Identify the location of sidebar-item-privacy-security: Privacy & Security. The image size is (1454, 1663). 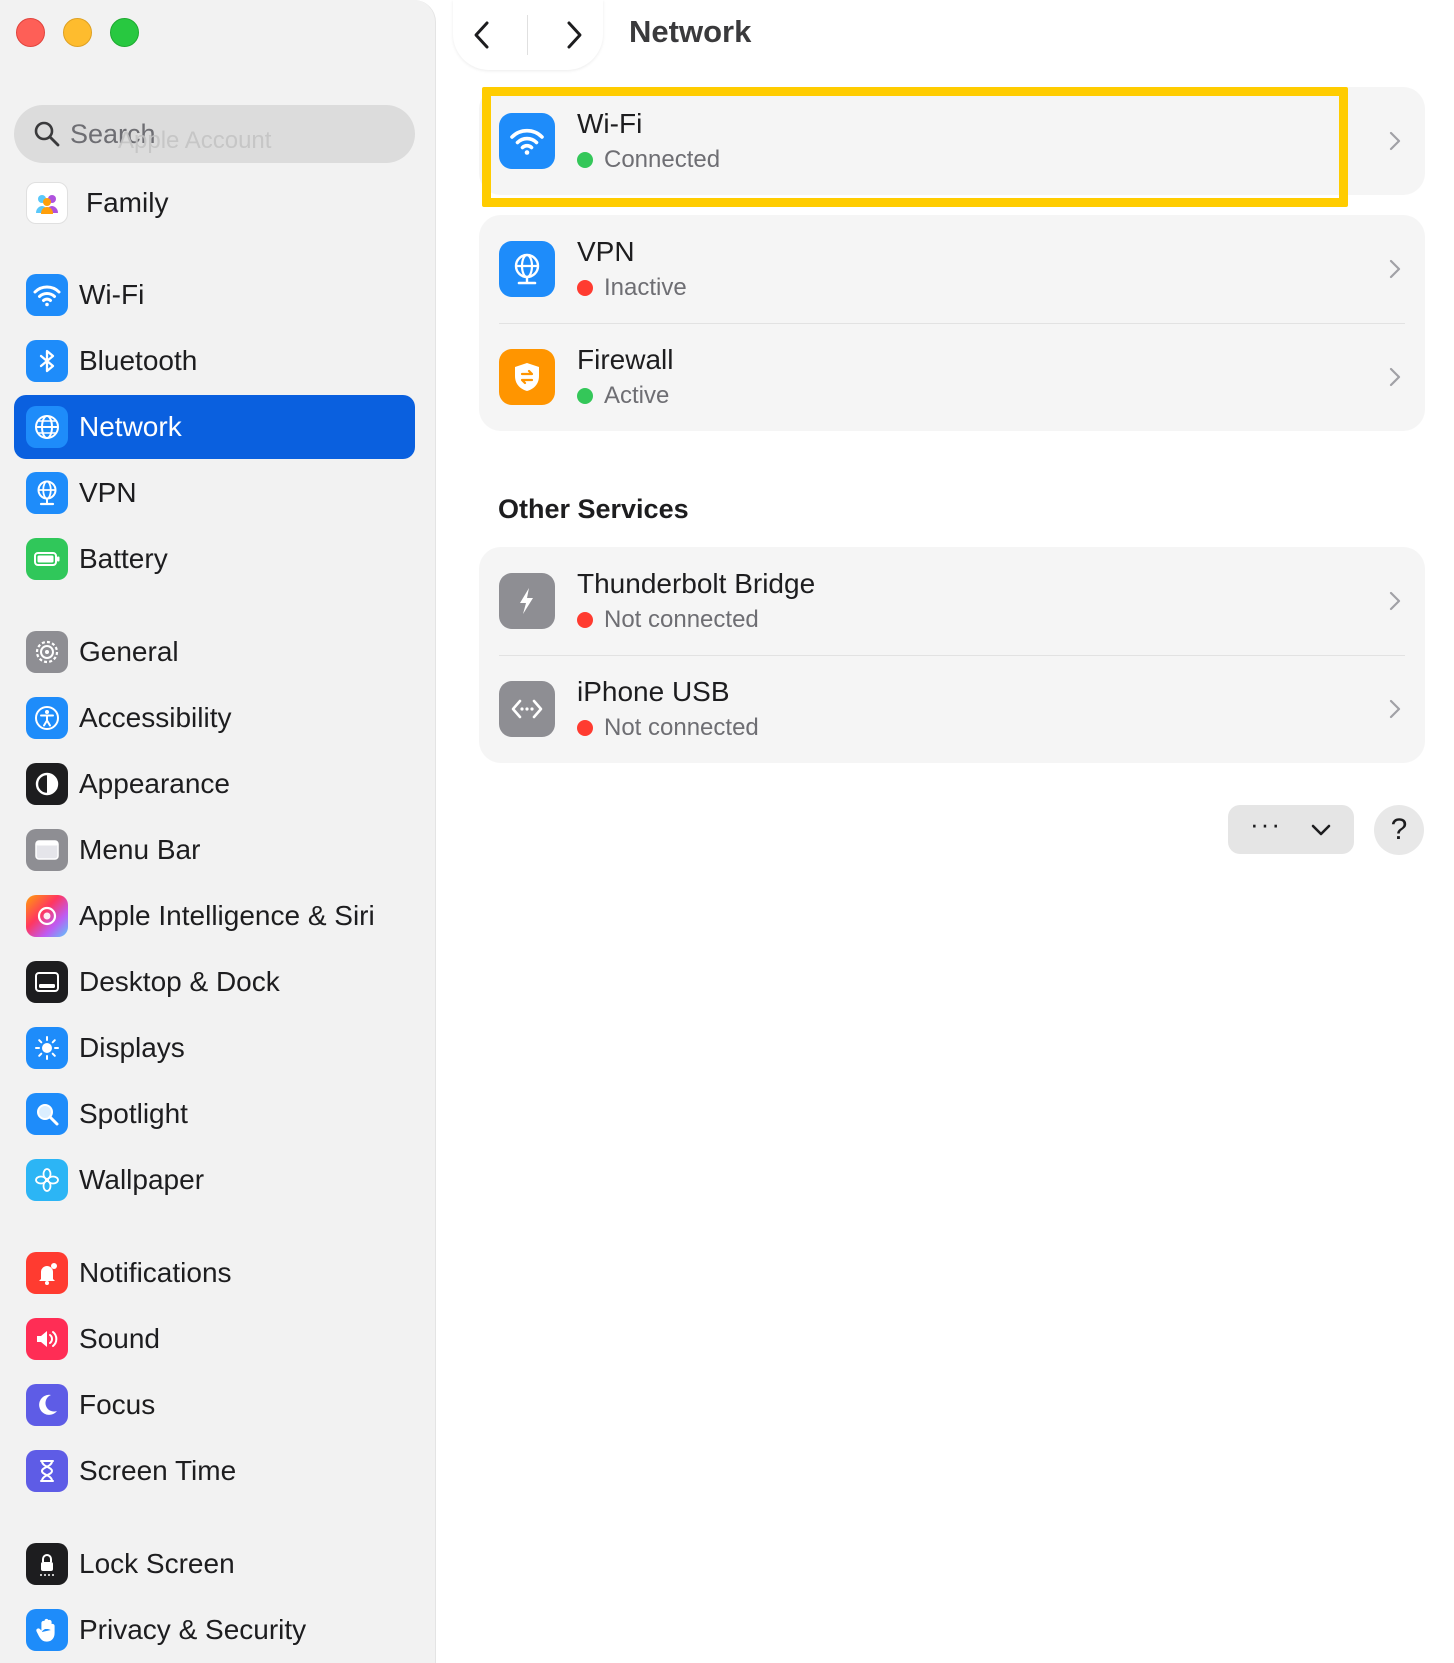
(214, 1630).